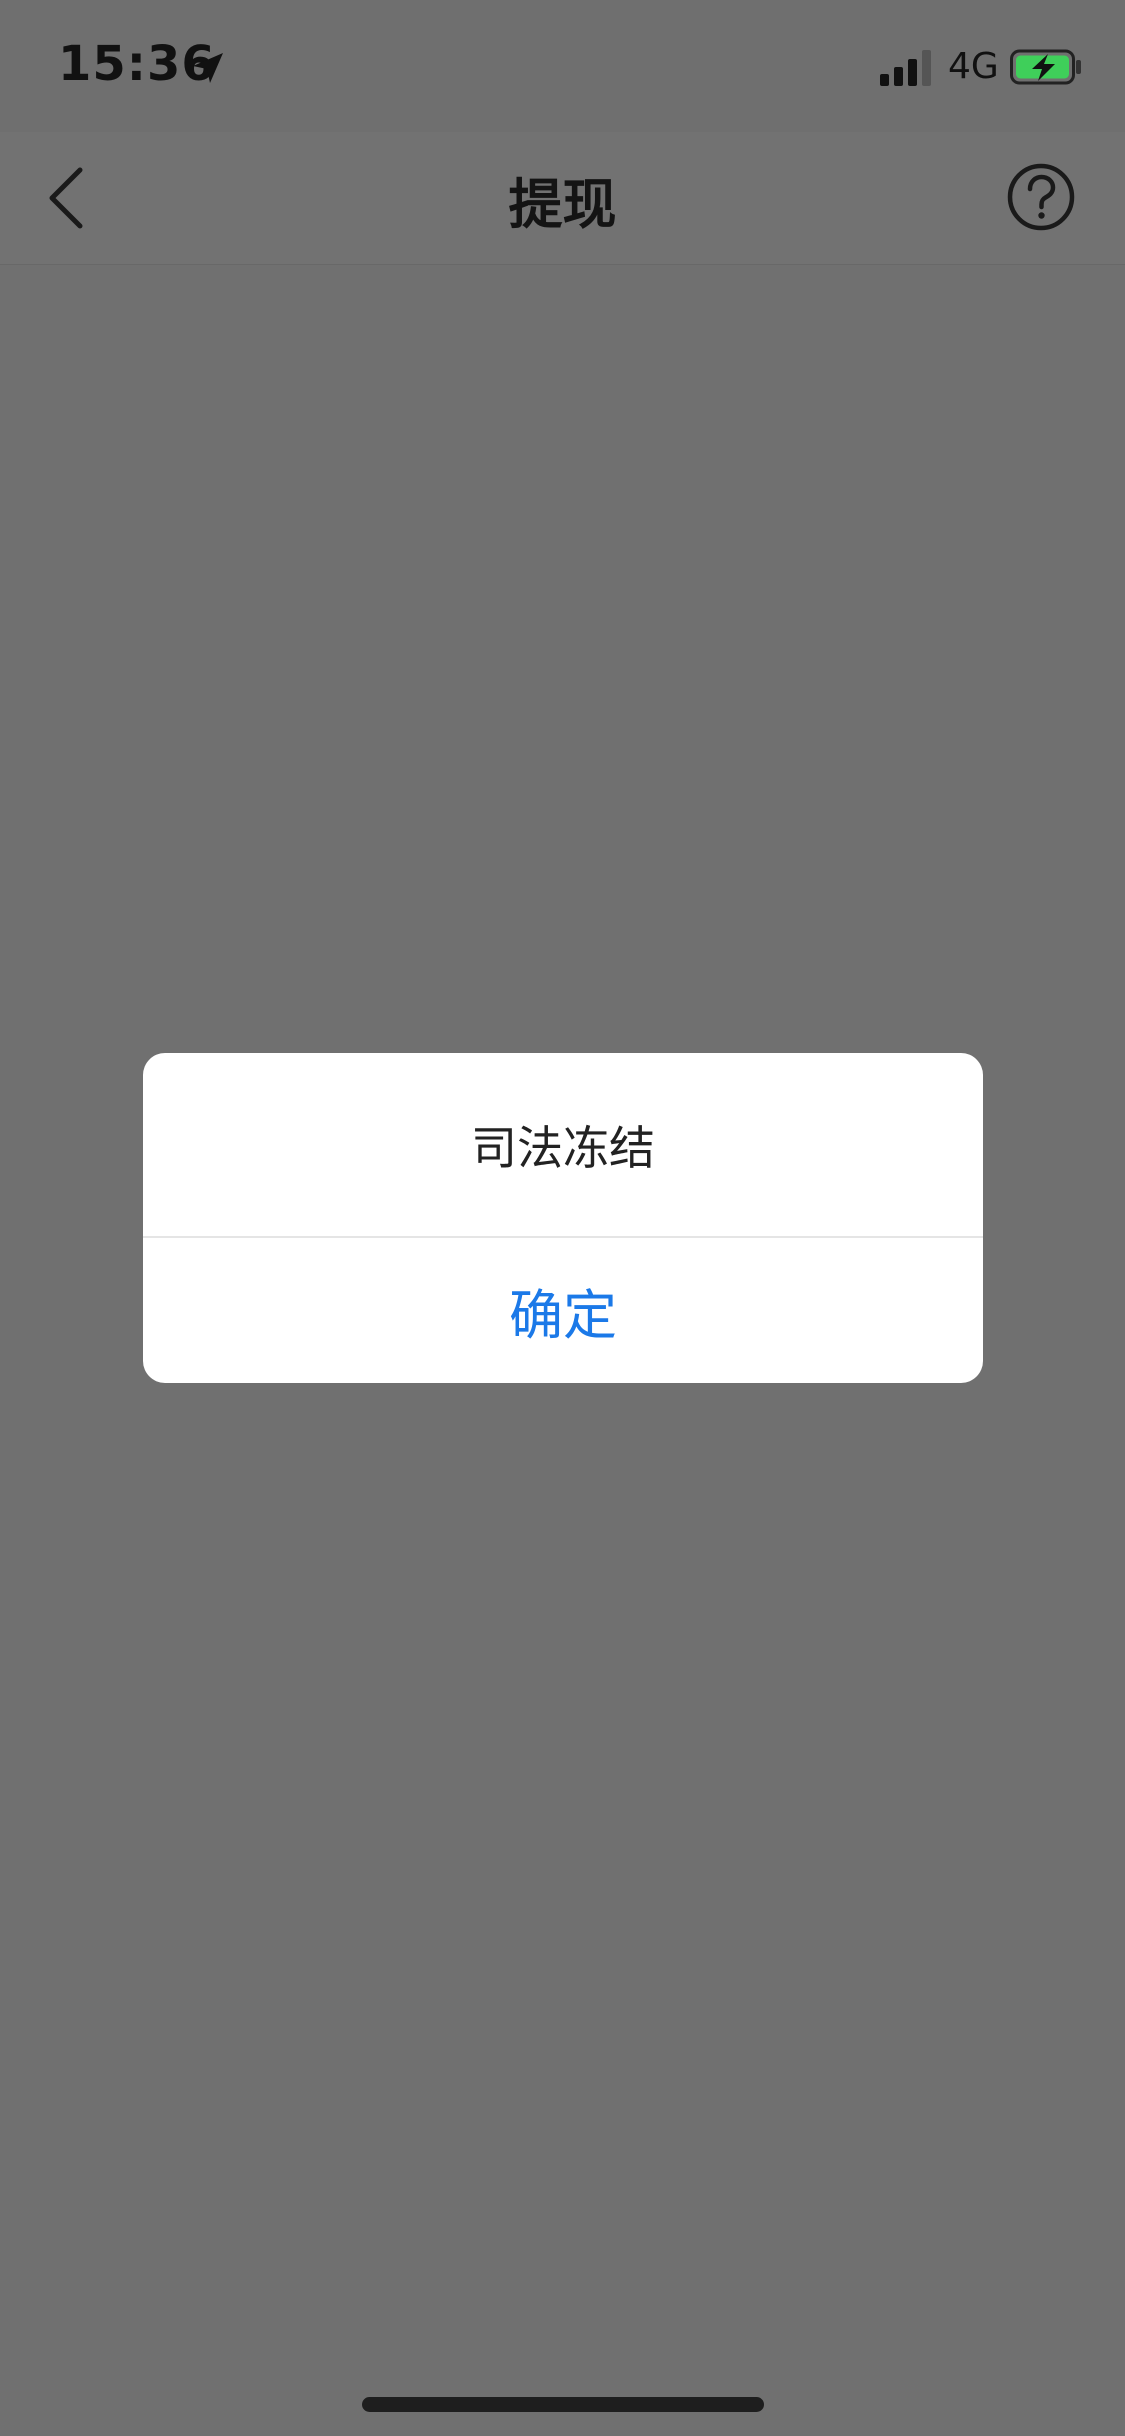 This screenshot has height=2436, width=1125. I want to click on battery-charging-icon, so click(1045, 67).